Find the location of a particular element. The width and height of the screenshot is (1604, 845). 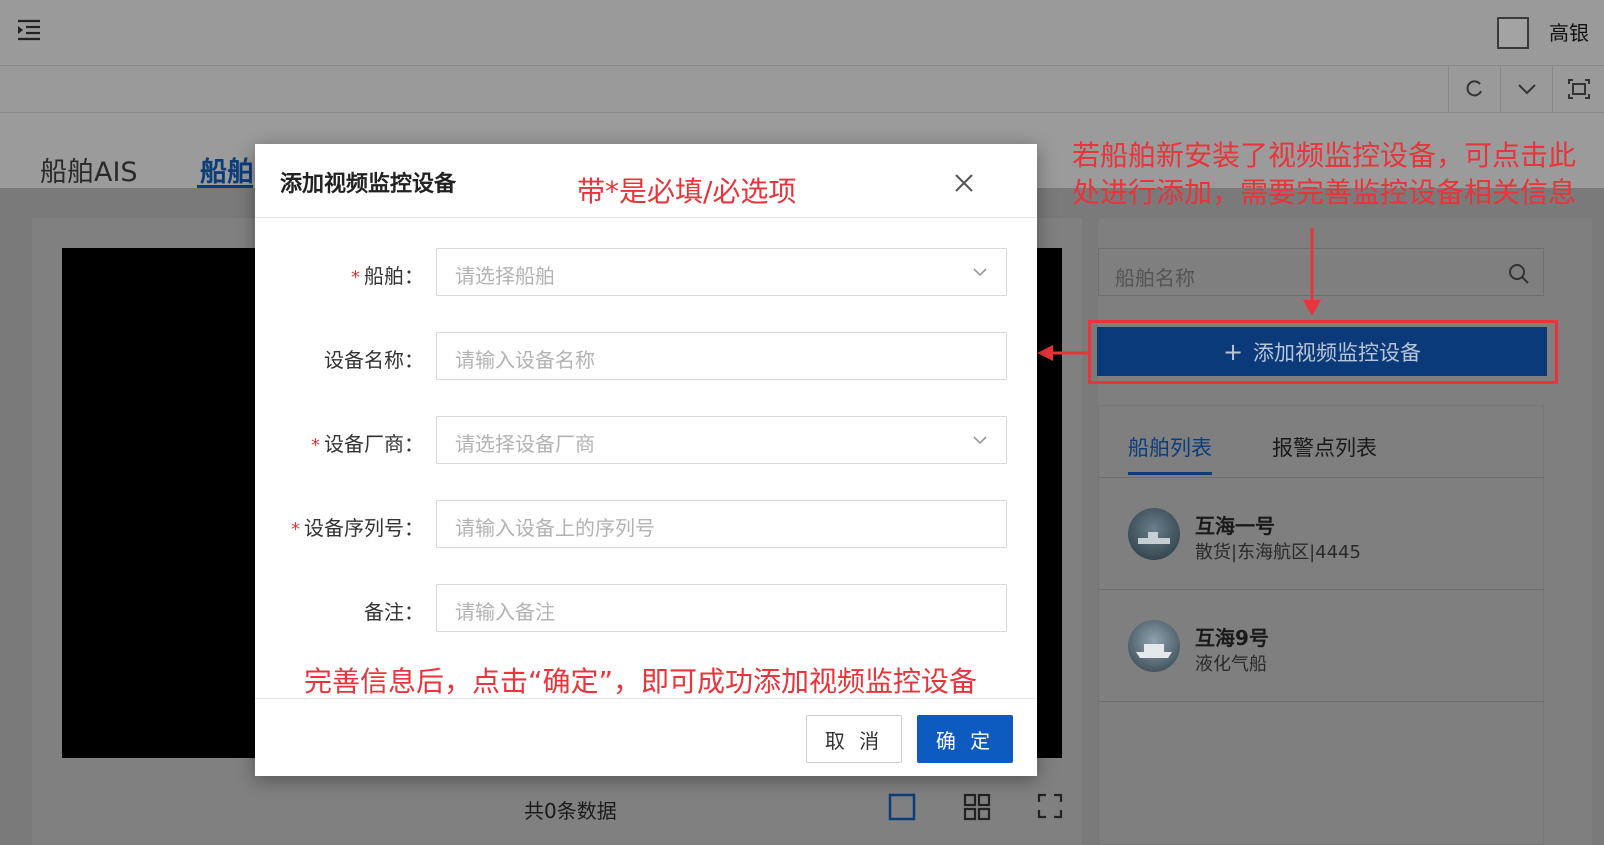

refresh-icon is located at coordinates (1474, 89).